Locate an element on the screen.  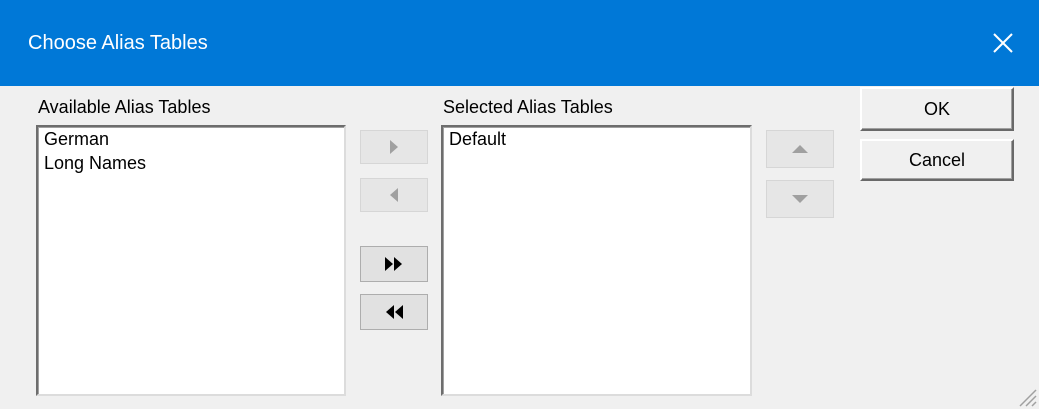
double-triangle-right-icon is located at coordinates (393, 264).